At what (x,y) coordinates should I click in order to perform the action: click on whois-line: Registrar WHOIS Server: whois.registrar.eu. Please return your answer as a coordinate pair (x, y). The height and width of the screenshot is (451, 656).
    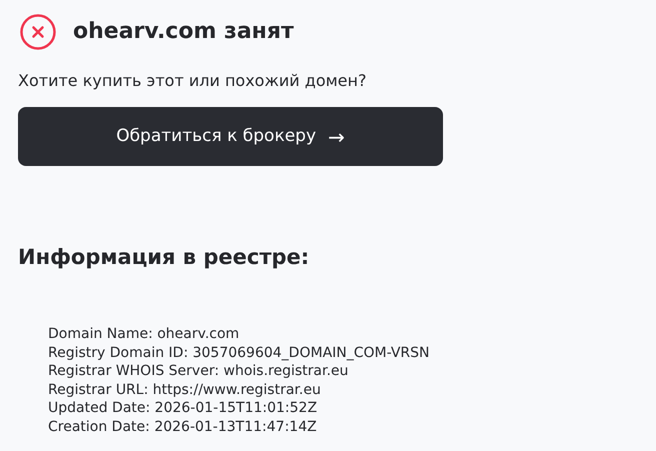
    Looking at the image, I should click on (199, 371).